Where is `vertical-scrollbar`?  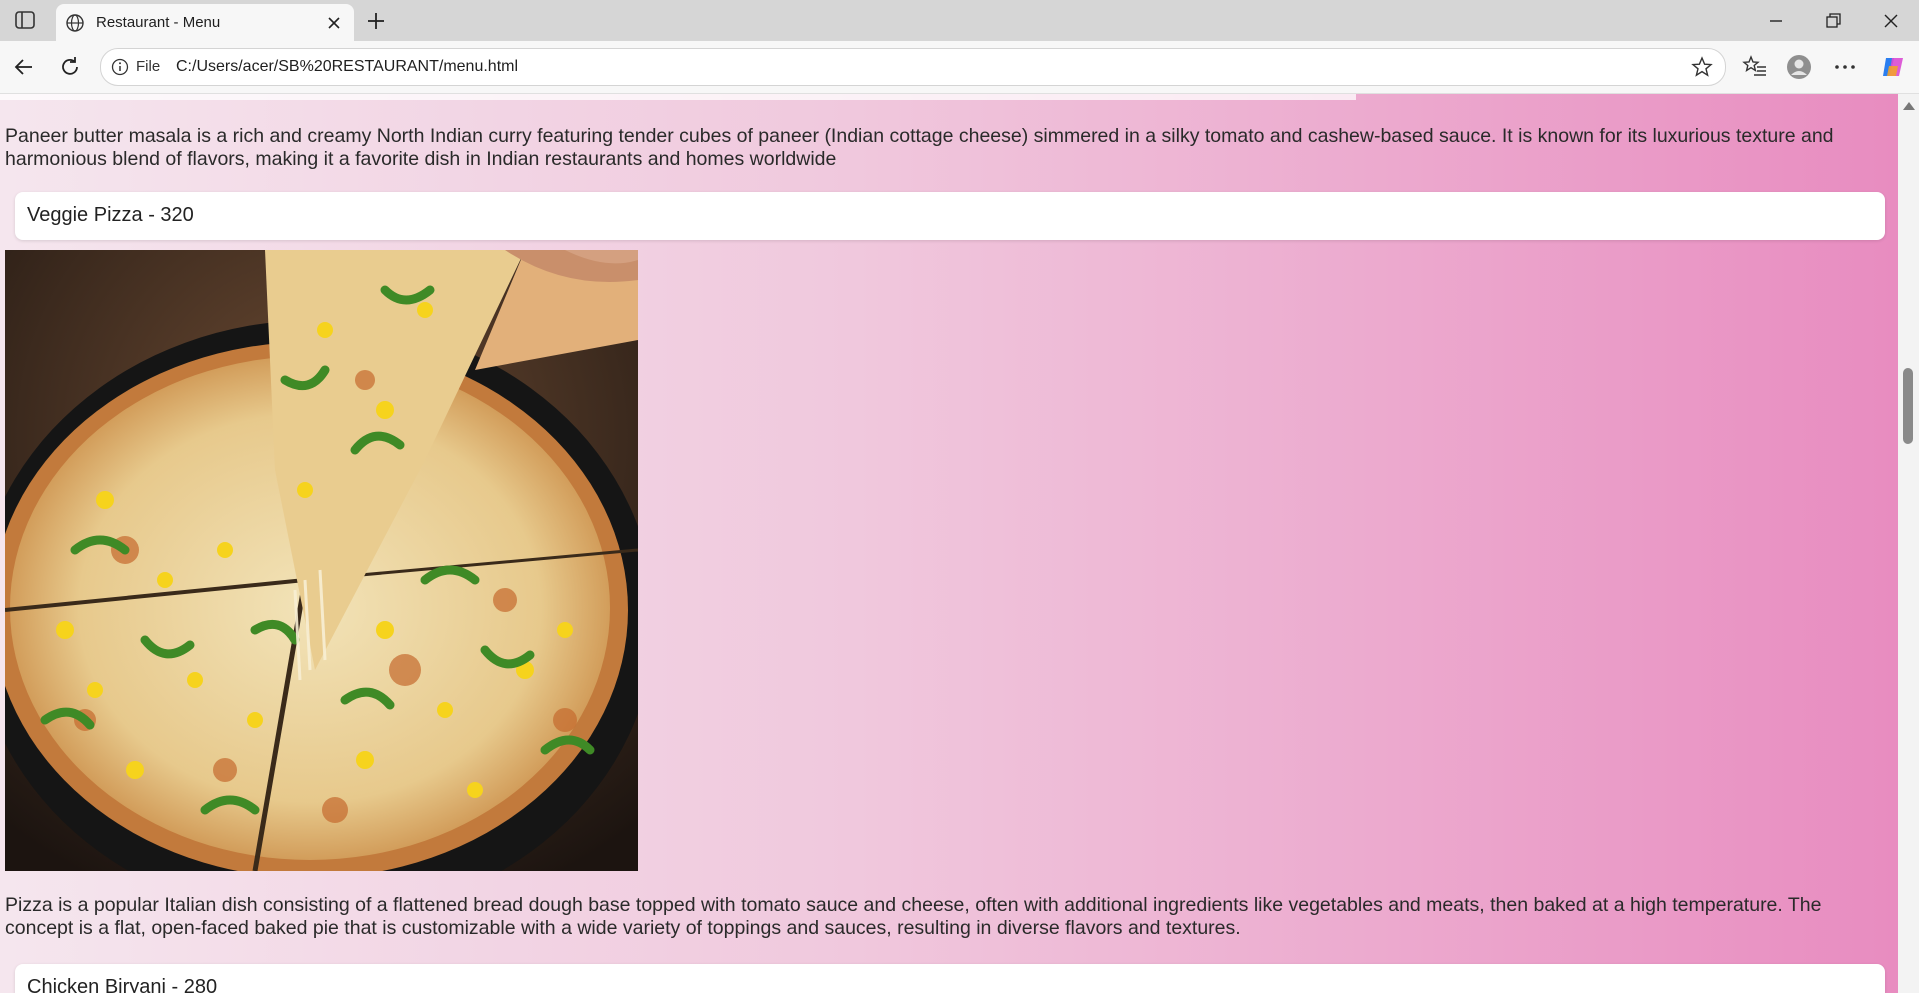
vertical-scrollbar is located at coordinates (1908, 543).